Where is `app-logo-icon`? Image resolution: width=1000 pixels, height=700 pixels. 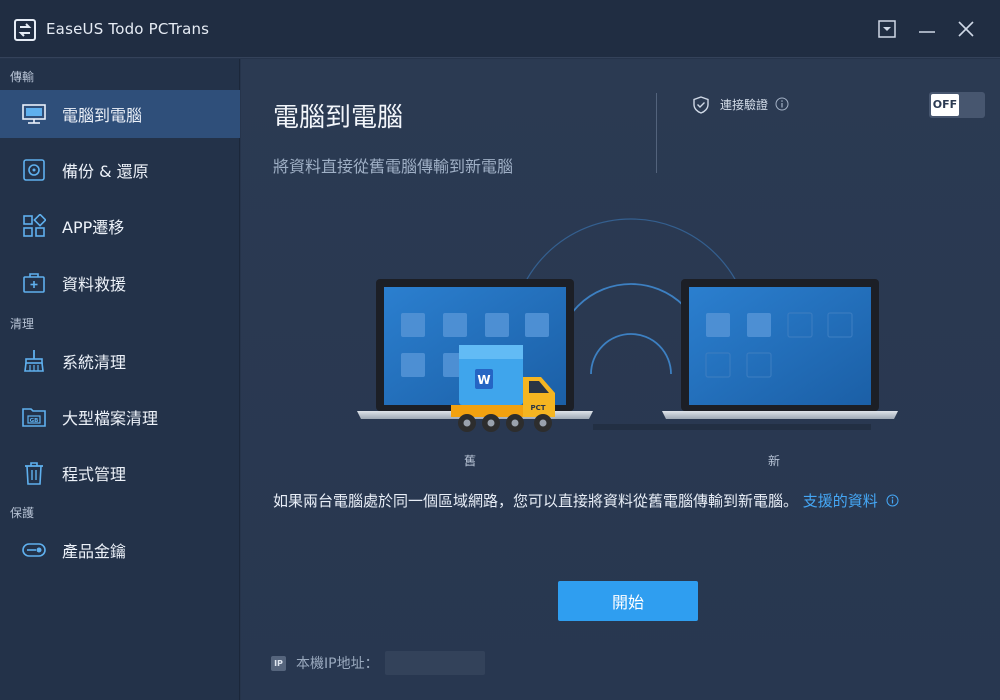 app-logo-icon is located at coordinates (25, 30).